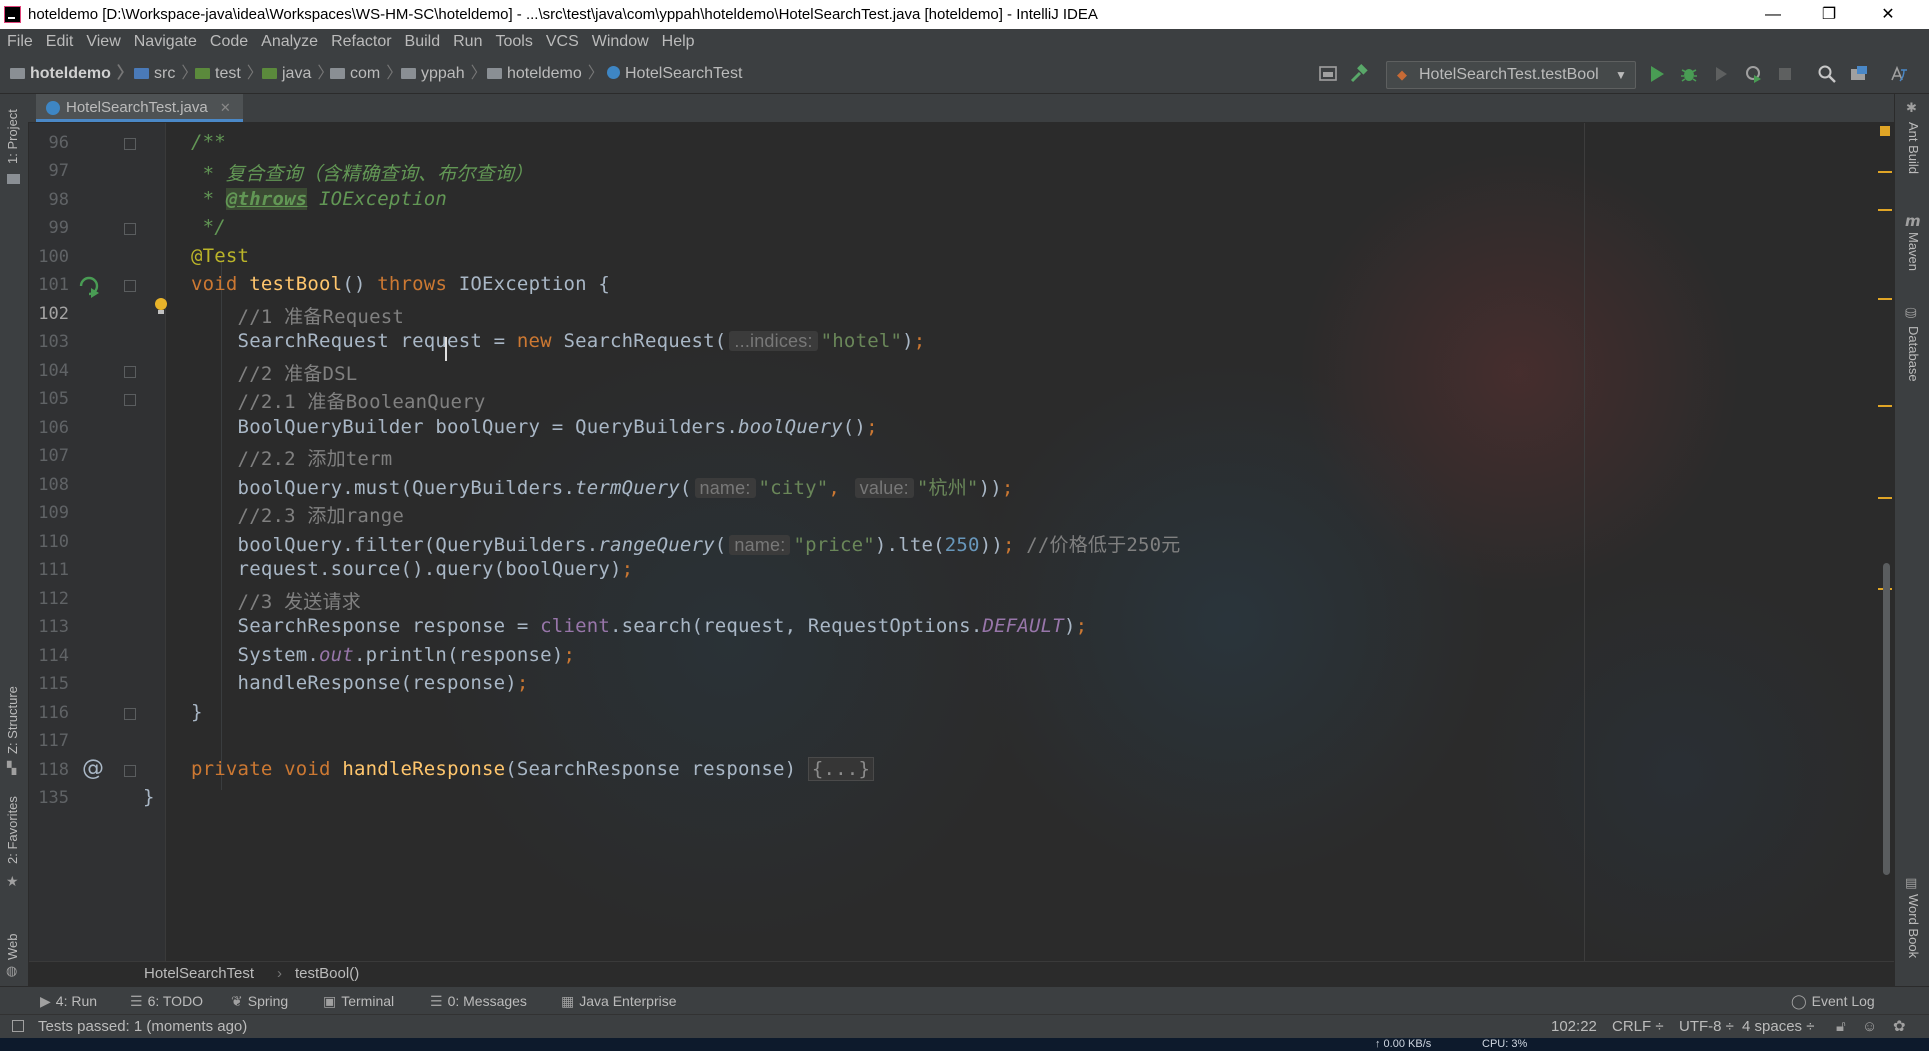  I want to click on override-at-icon: @, so click(93, 768).